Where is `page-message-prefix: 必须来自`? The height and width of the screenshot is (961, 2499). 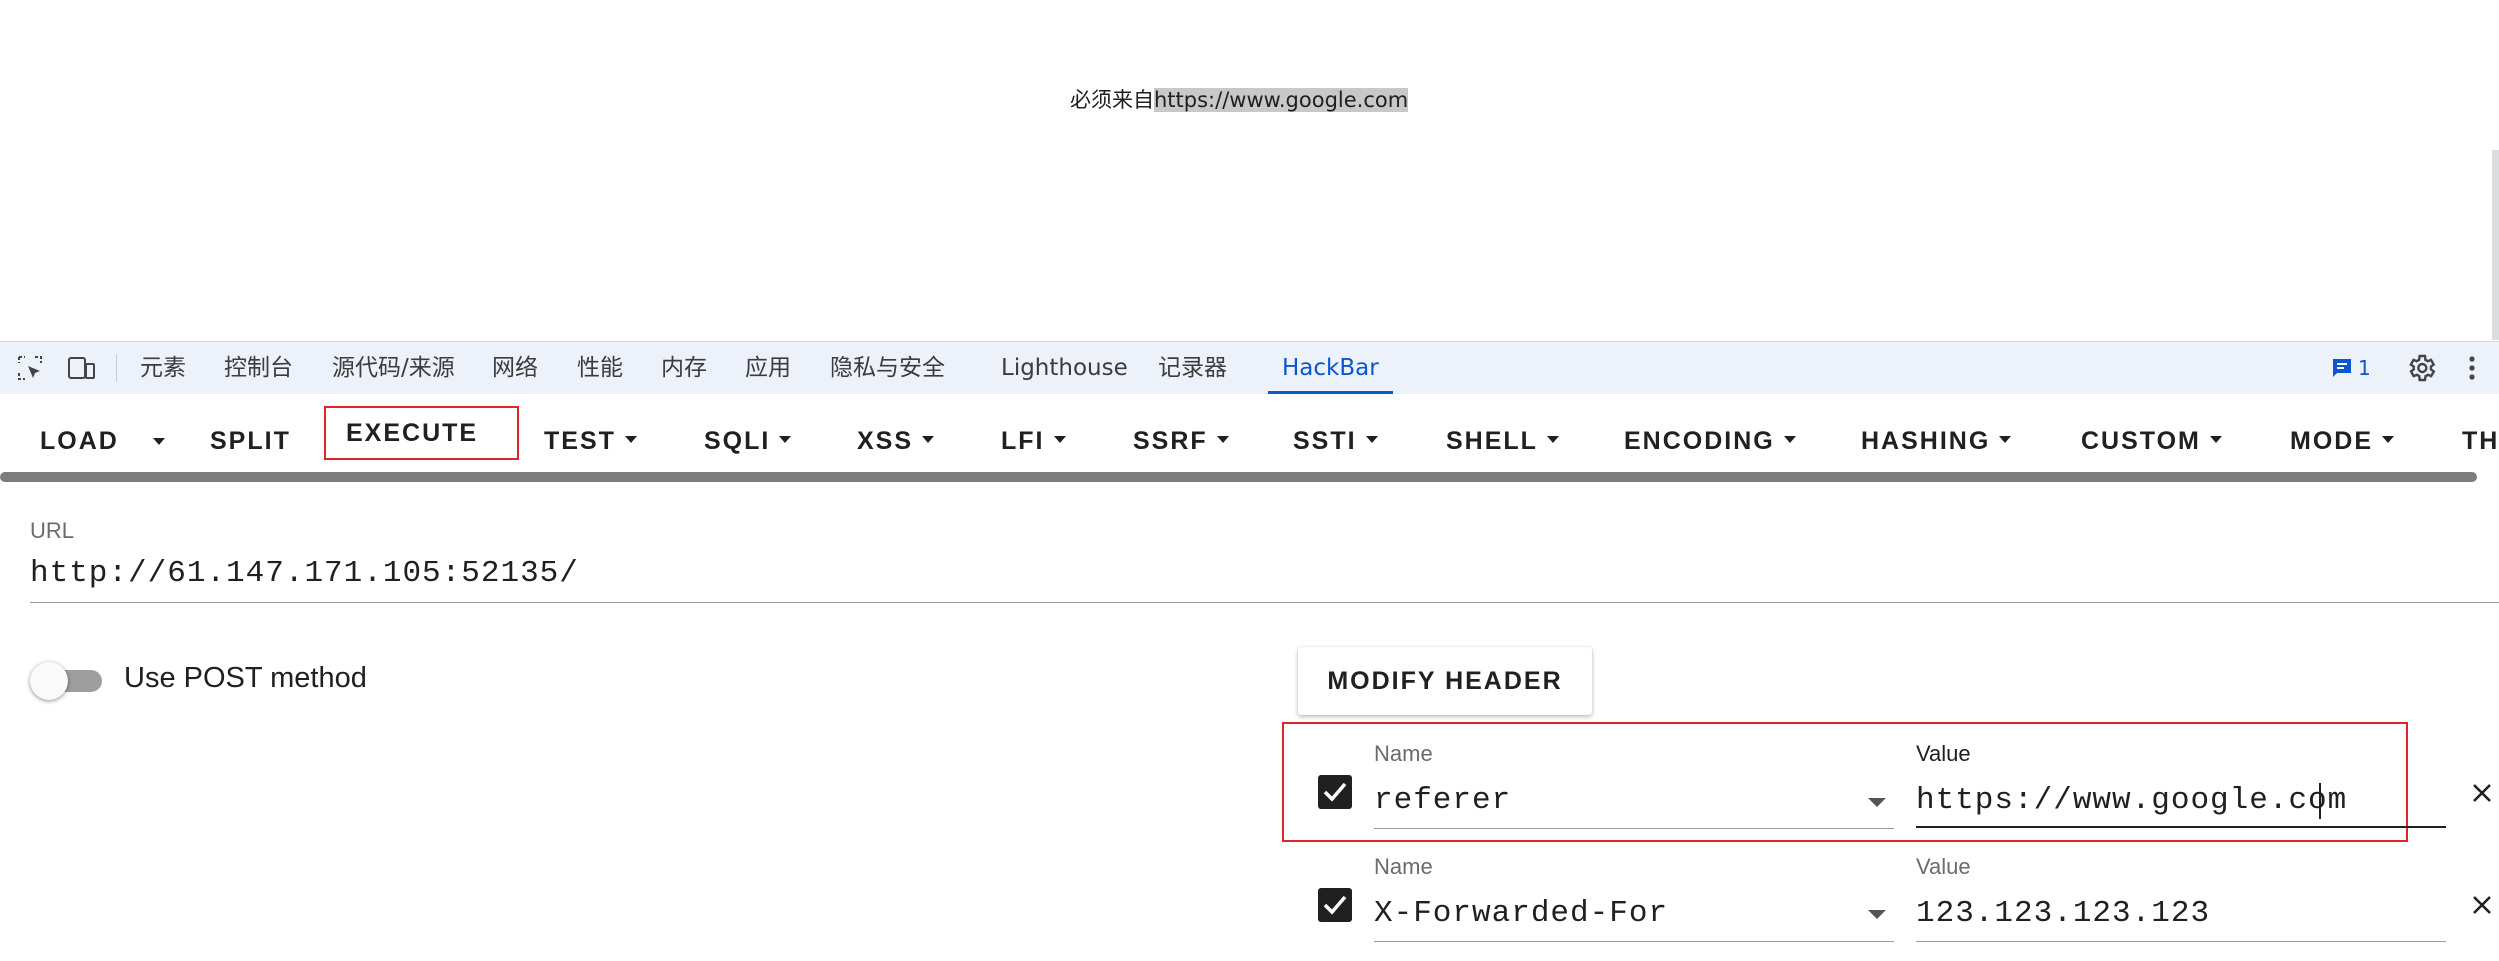
page-message-prefix: 必须来自 is located at coordinates (1112, 100).